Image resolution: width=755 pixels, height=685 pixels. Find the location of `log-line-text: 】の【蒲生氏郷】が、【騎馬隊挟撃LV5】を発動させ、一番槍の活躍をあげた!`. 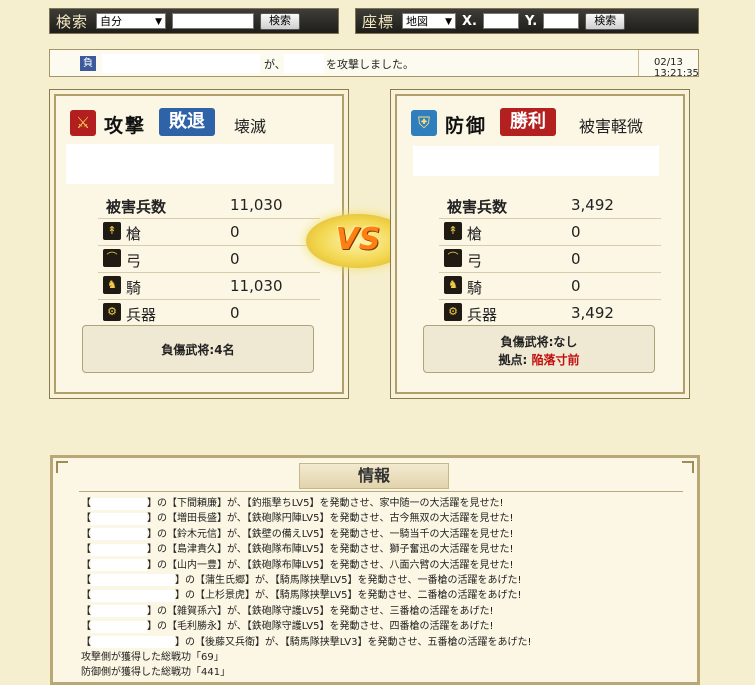

log-line-text: 】の【蒲生氏郷】が、【騎馬隊挟撃LV5】を発動させ、一番槍の活躍をあげた! is located at coordinates (348, 580).